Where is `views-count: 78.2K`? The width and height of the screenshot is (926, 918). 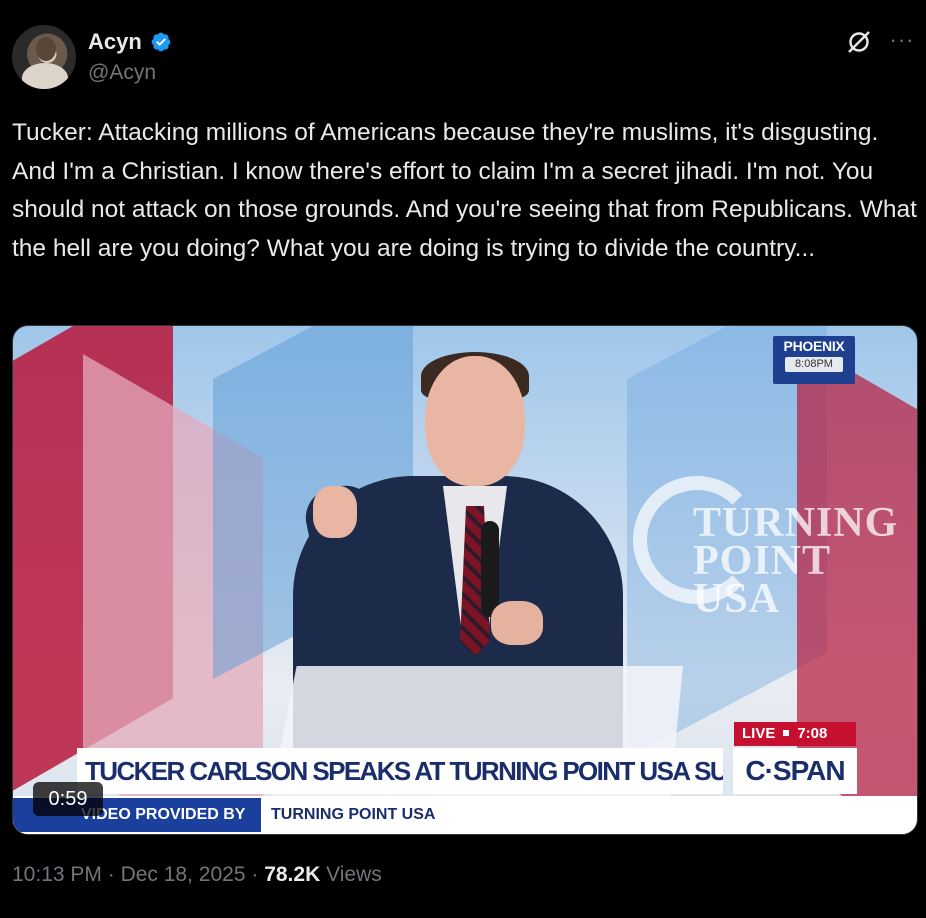
views-count: 78.2K is located at coordinates (292, 874).